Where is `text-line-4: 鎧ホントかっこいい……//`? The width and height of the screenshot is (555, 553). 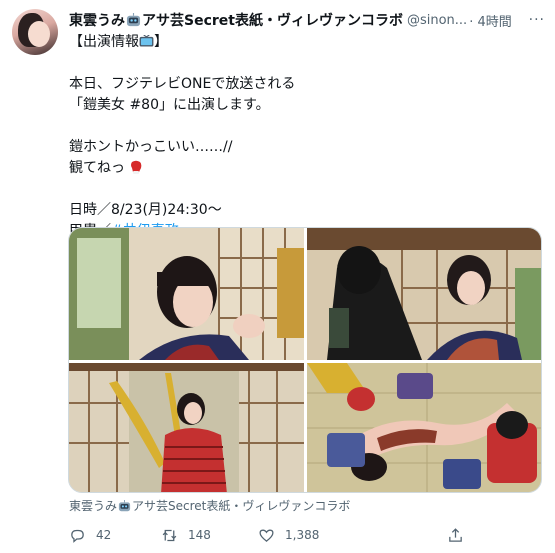
text-line-4: 鎧ホントかっこいい……// is located at coordinates (151, 147).